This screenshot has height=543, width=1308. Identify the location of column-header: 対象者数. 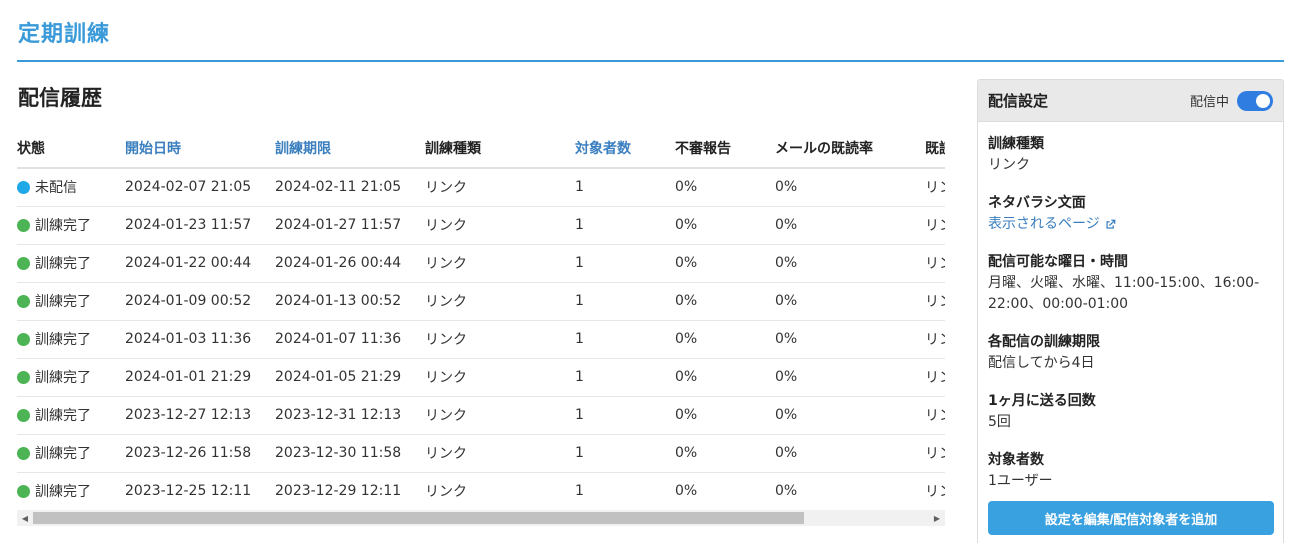
(625, 148).